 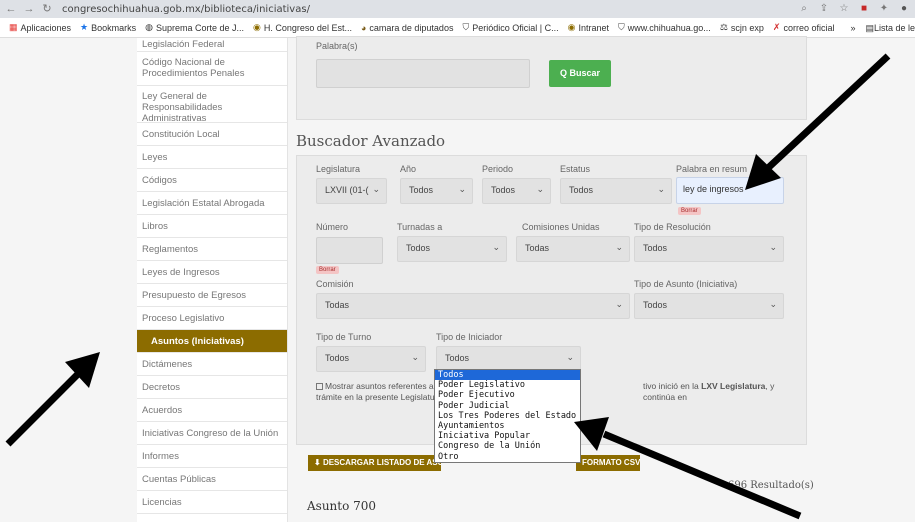 I want to click on numero-input, so click(x=349, y=250).